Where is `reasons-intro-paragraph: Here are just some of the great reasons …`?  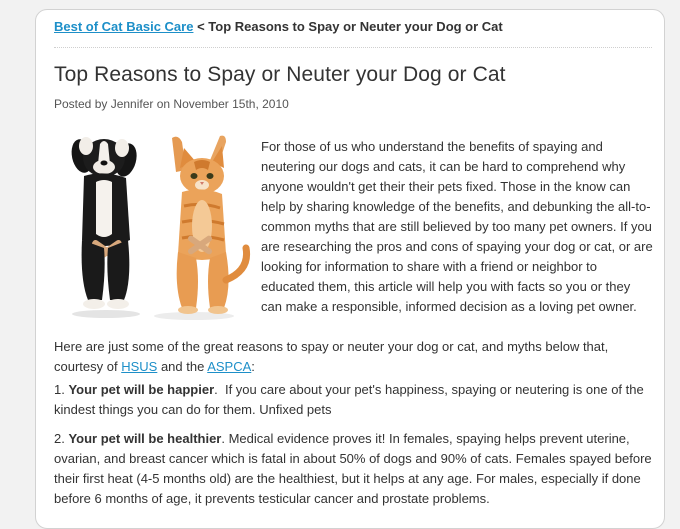
reasons-intro-paragraph: Here are just some of the great reasons … is located at coordinates (354, 357).